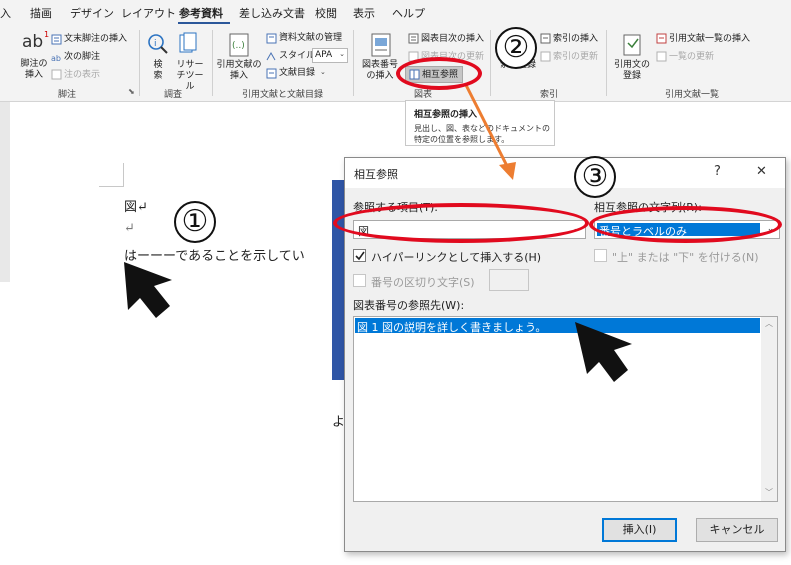  Describe the element at coordinates (195, 222) in the screenshot. I see `annotation-marker-1: ①` at that location.